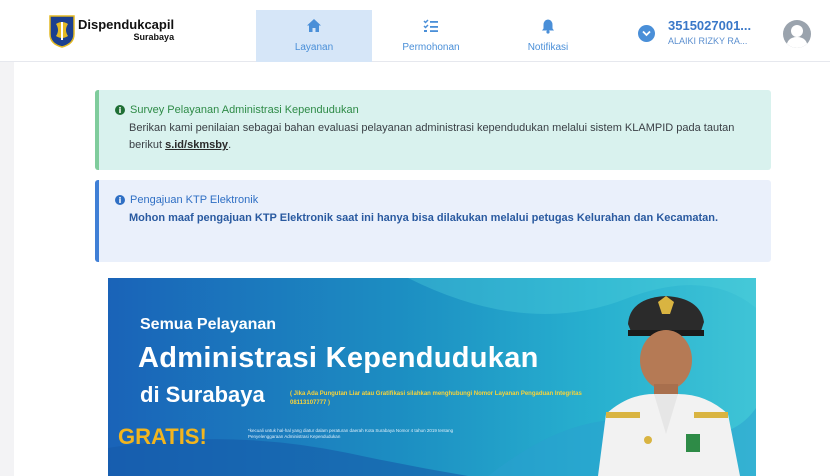 This screenshot has height=476, width=830. I want to click on avatar, so click(797, 34).